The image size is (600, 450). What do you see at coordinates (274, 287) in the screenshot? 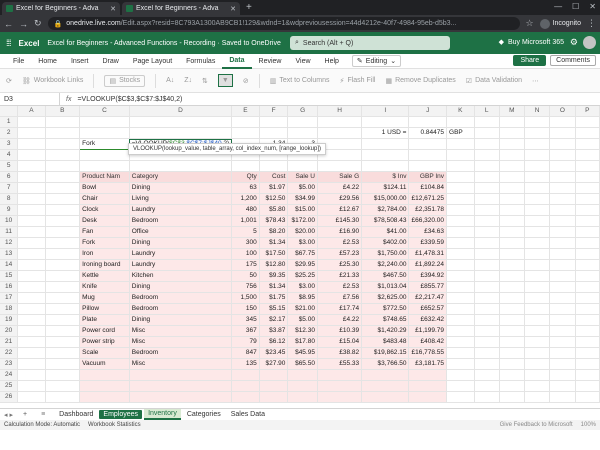
I see `table-cell: $1.34` at bounding box center [274, 287].